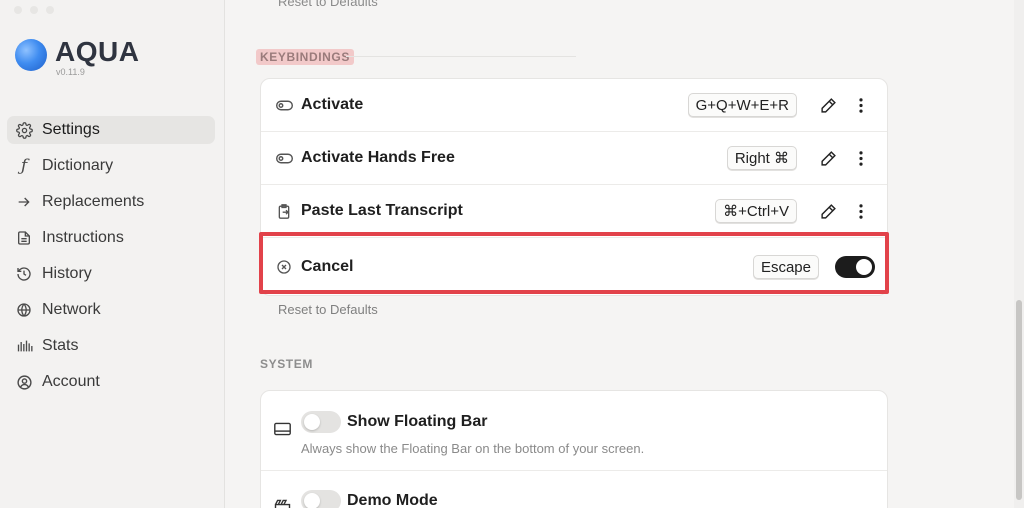 The image size is (1024, 508). What do you see at coordinates (742, 105) in the screenshot?
I see `keybinding-shortcut: G+Q+W+E+R` at bounding box center [742, 105].